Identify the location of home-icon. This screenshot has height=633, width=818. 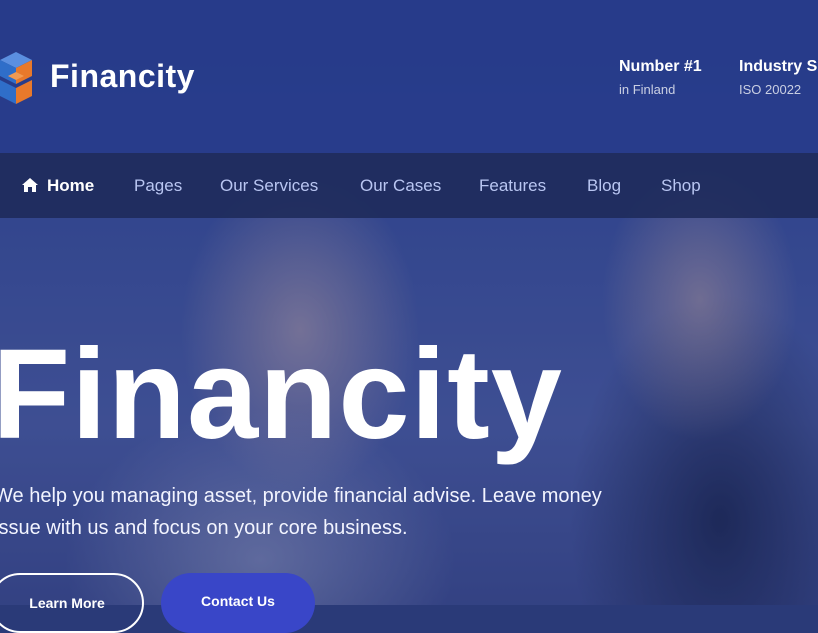
(30, 185).